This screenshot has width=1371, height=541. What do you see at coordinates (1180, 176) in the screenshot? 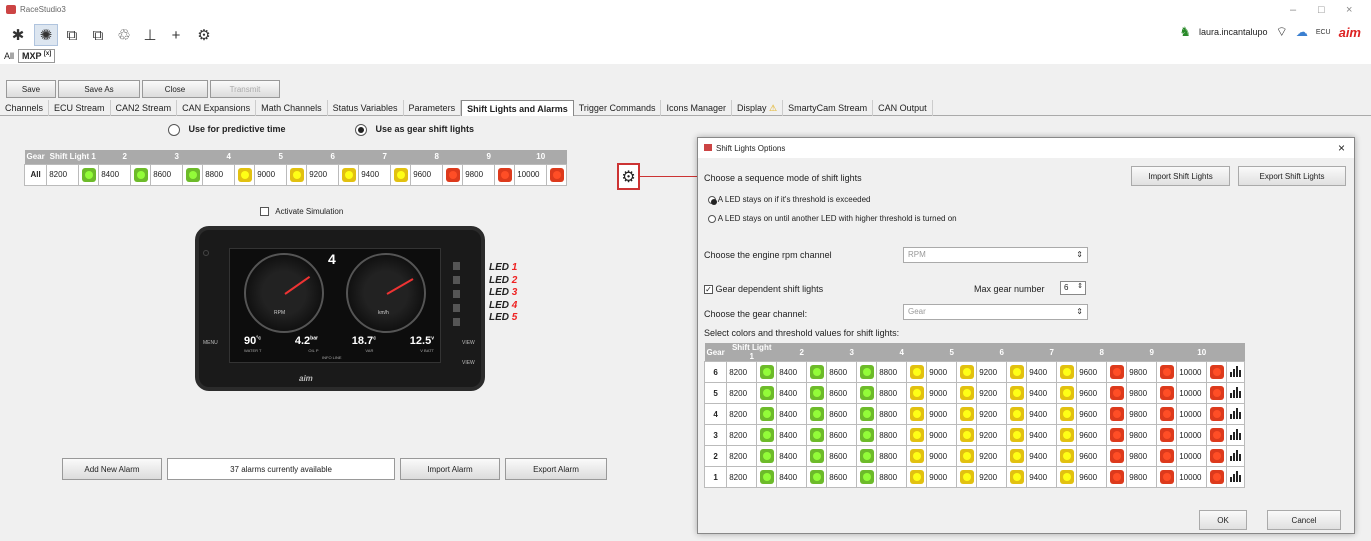
I see `import-shift-lights-button: Import Shift Lights` at bounding box center [1180, 176].